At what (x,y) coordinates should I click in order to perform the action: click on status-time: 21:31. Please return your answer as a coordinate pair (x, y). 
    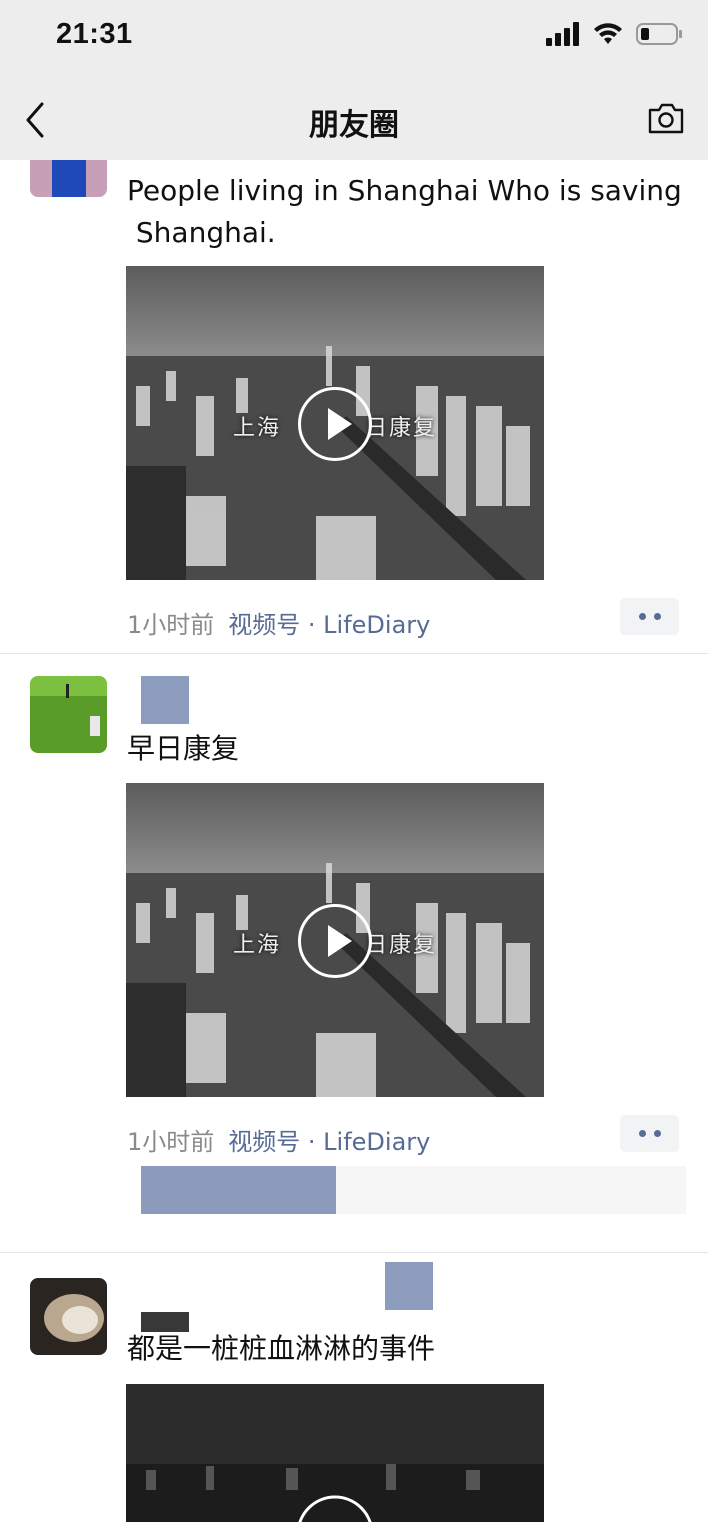
    Looking at the image, I should click on (94, 34).